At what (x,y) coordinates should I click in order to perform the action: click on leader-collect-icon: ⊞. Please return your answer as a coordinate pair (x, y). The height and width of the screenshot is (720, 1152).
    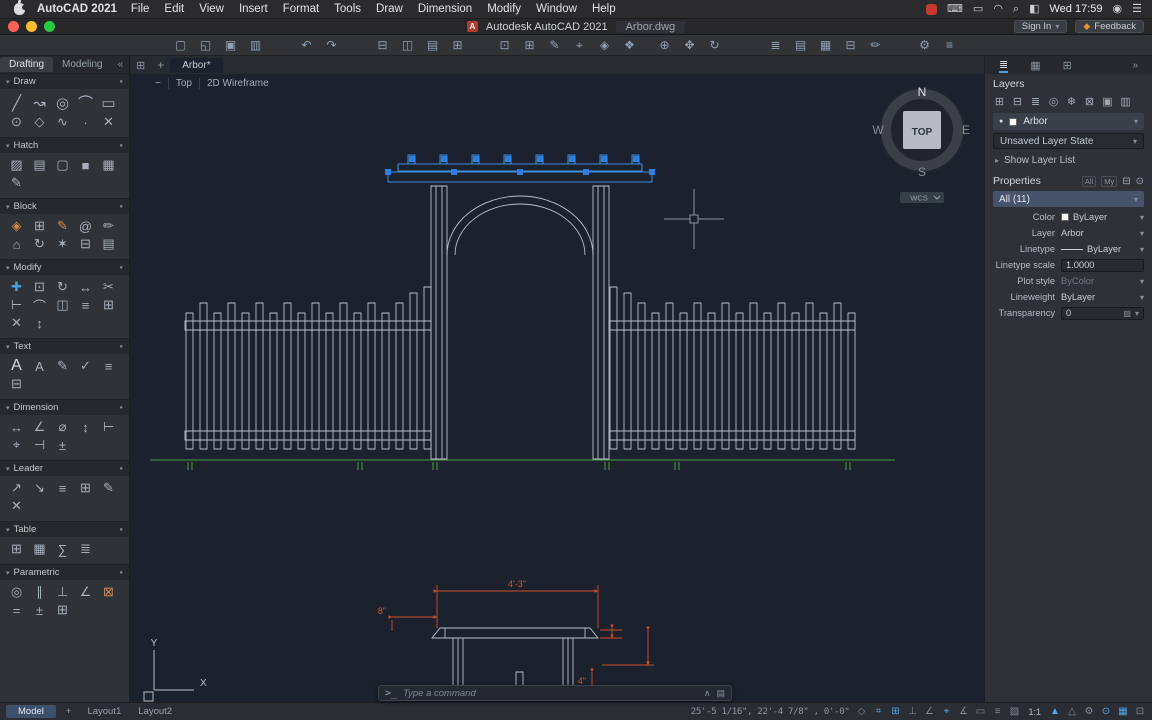
    Looking at the image, I should click on (85, 488).